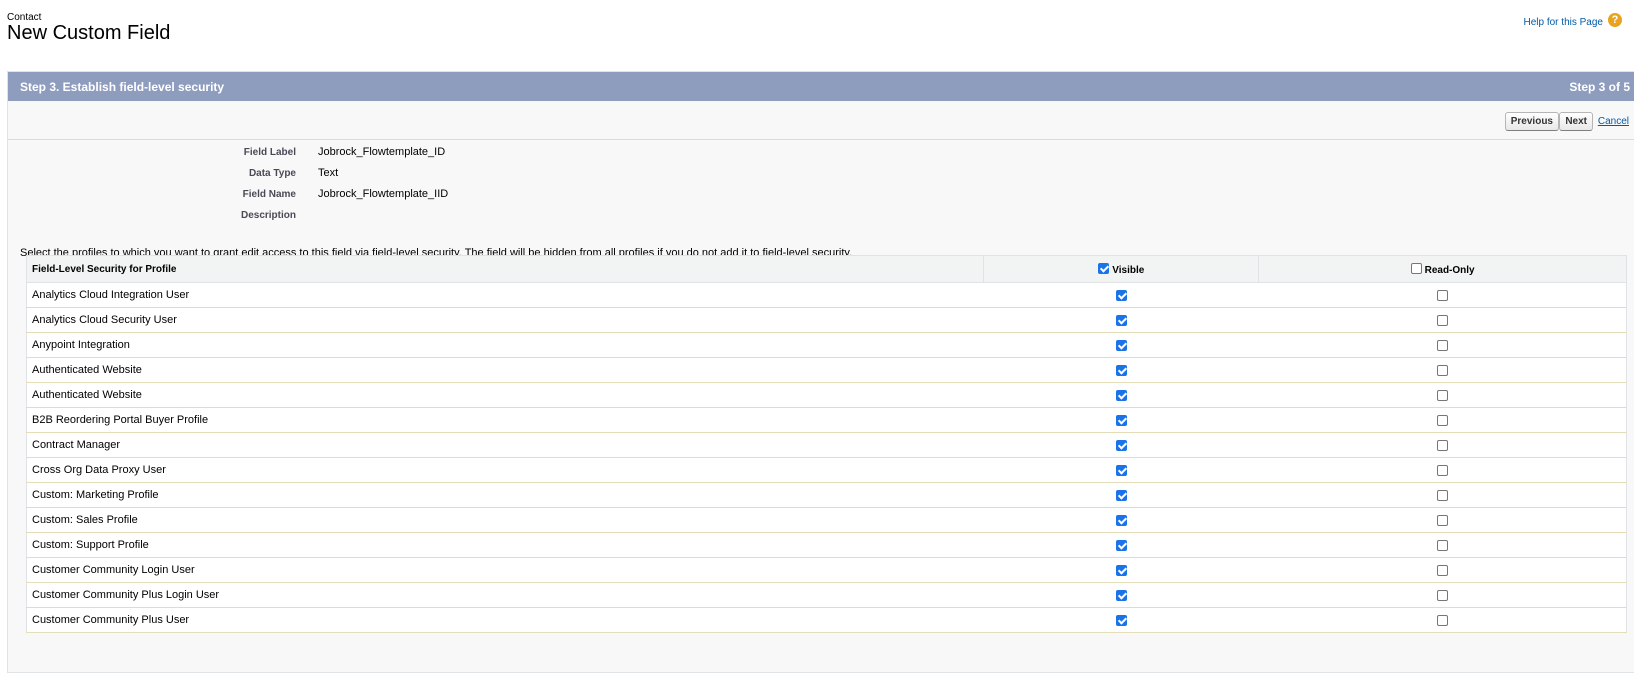 Image resolution: width=1634 pixels, height=673 pixels. Describe the element at coordinates (408, 216) in the screenshot. I see `detail-description: Description` at that location.